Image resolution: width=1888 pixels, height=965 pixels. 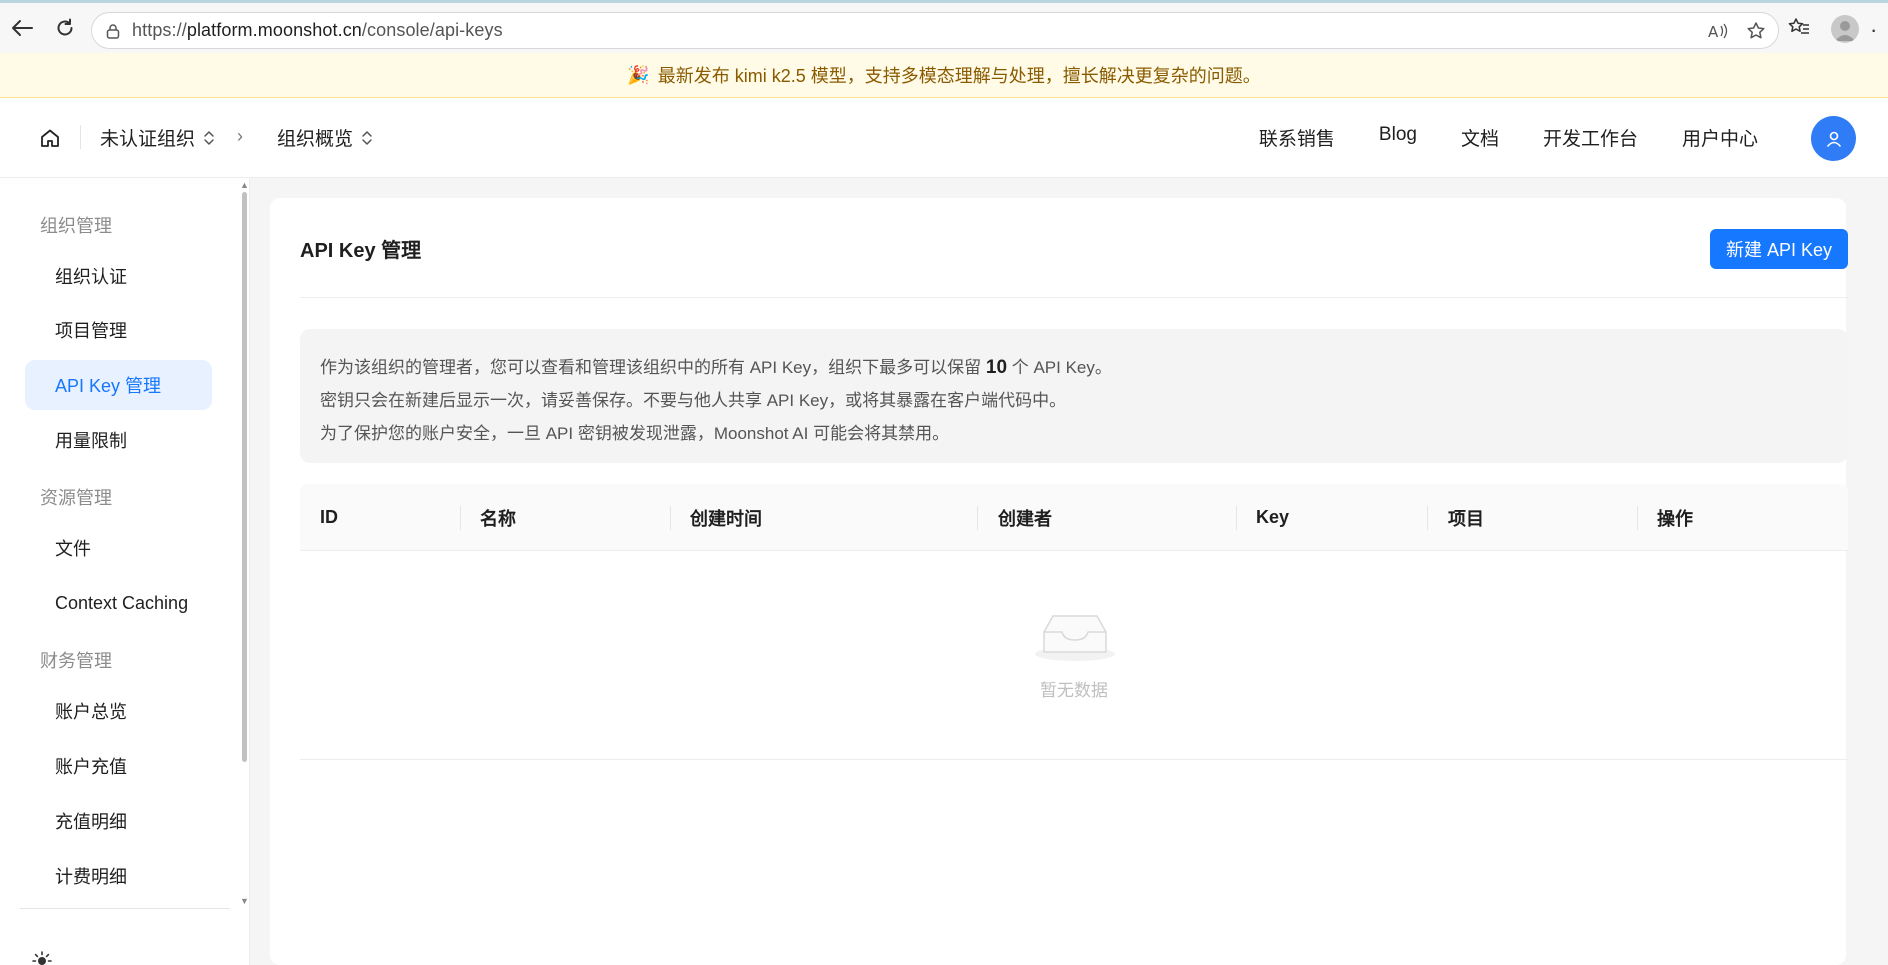 What do you see at coordinates (498, 518) in the screenshot?
I see `column-header-name: 名称` at bounding box center [498, 518].